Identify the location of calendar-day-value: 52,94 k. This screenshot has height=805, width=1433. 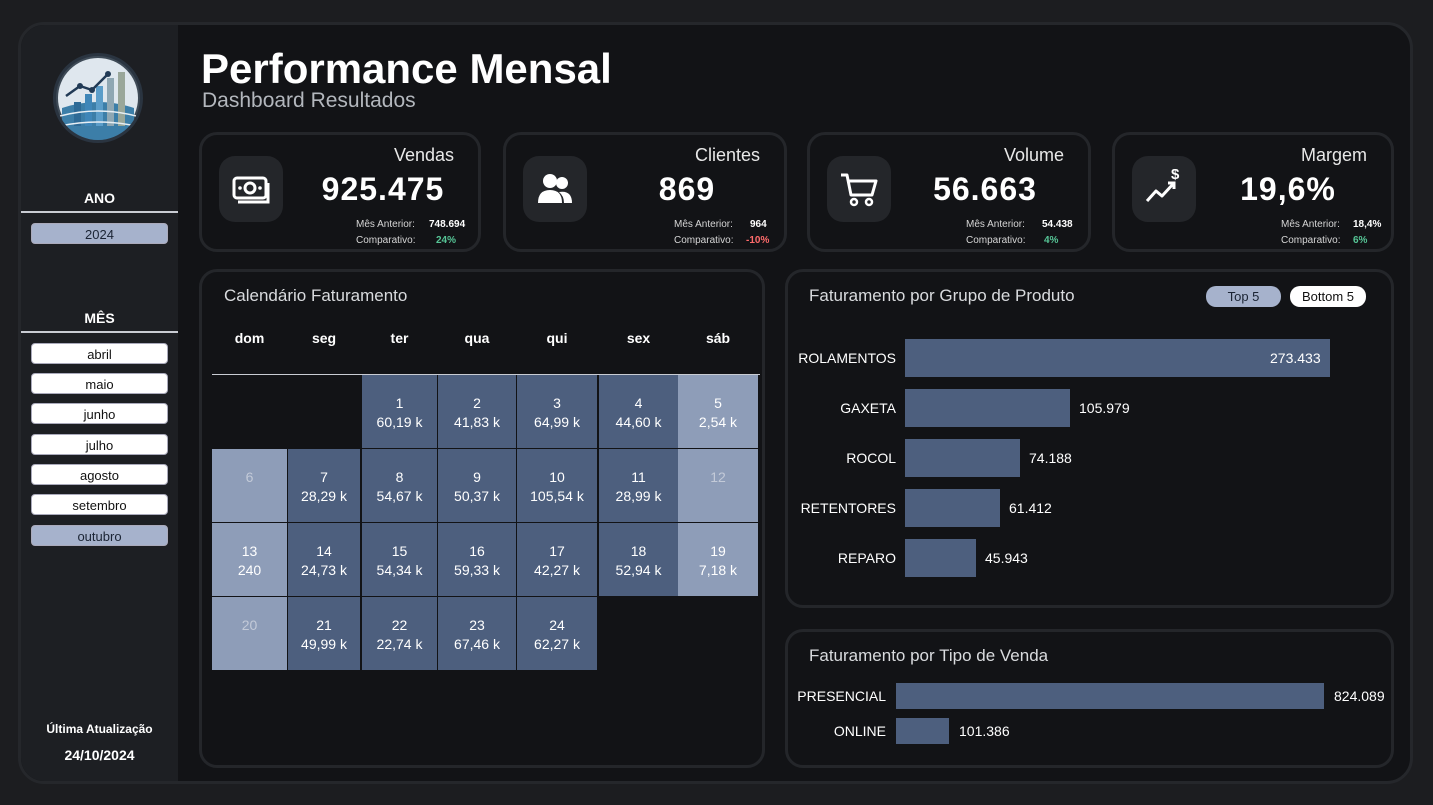
(638, 570).